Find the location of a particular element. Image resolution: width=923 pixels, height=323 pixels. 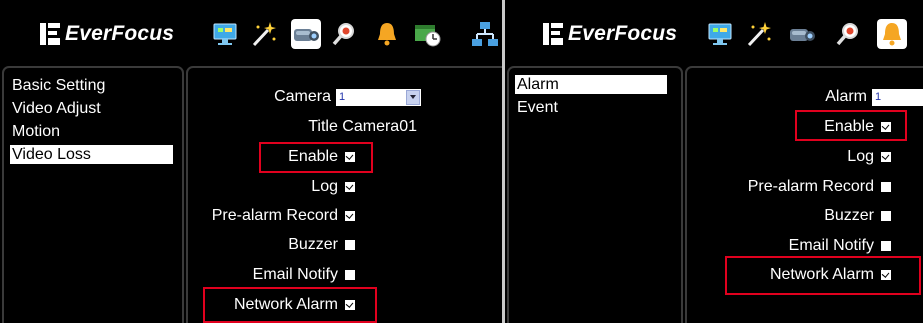

title-value: Camera01 is located at coordinates (379, 126).